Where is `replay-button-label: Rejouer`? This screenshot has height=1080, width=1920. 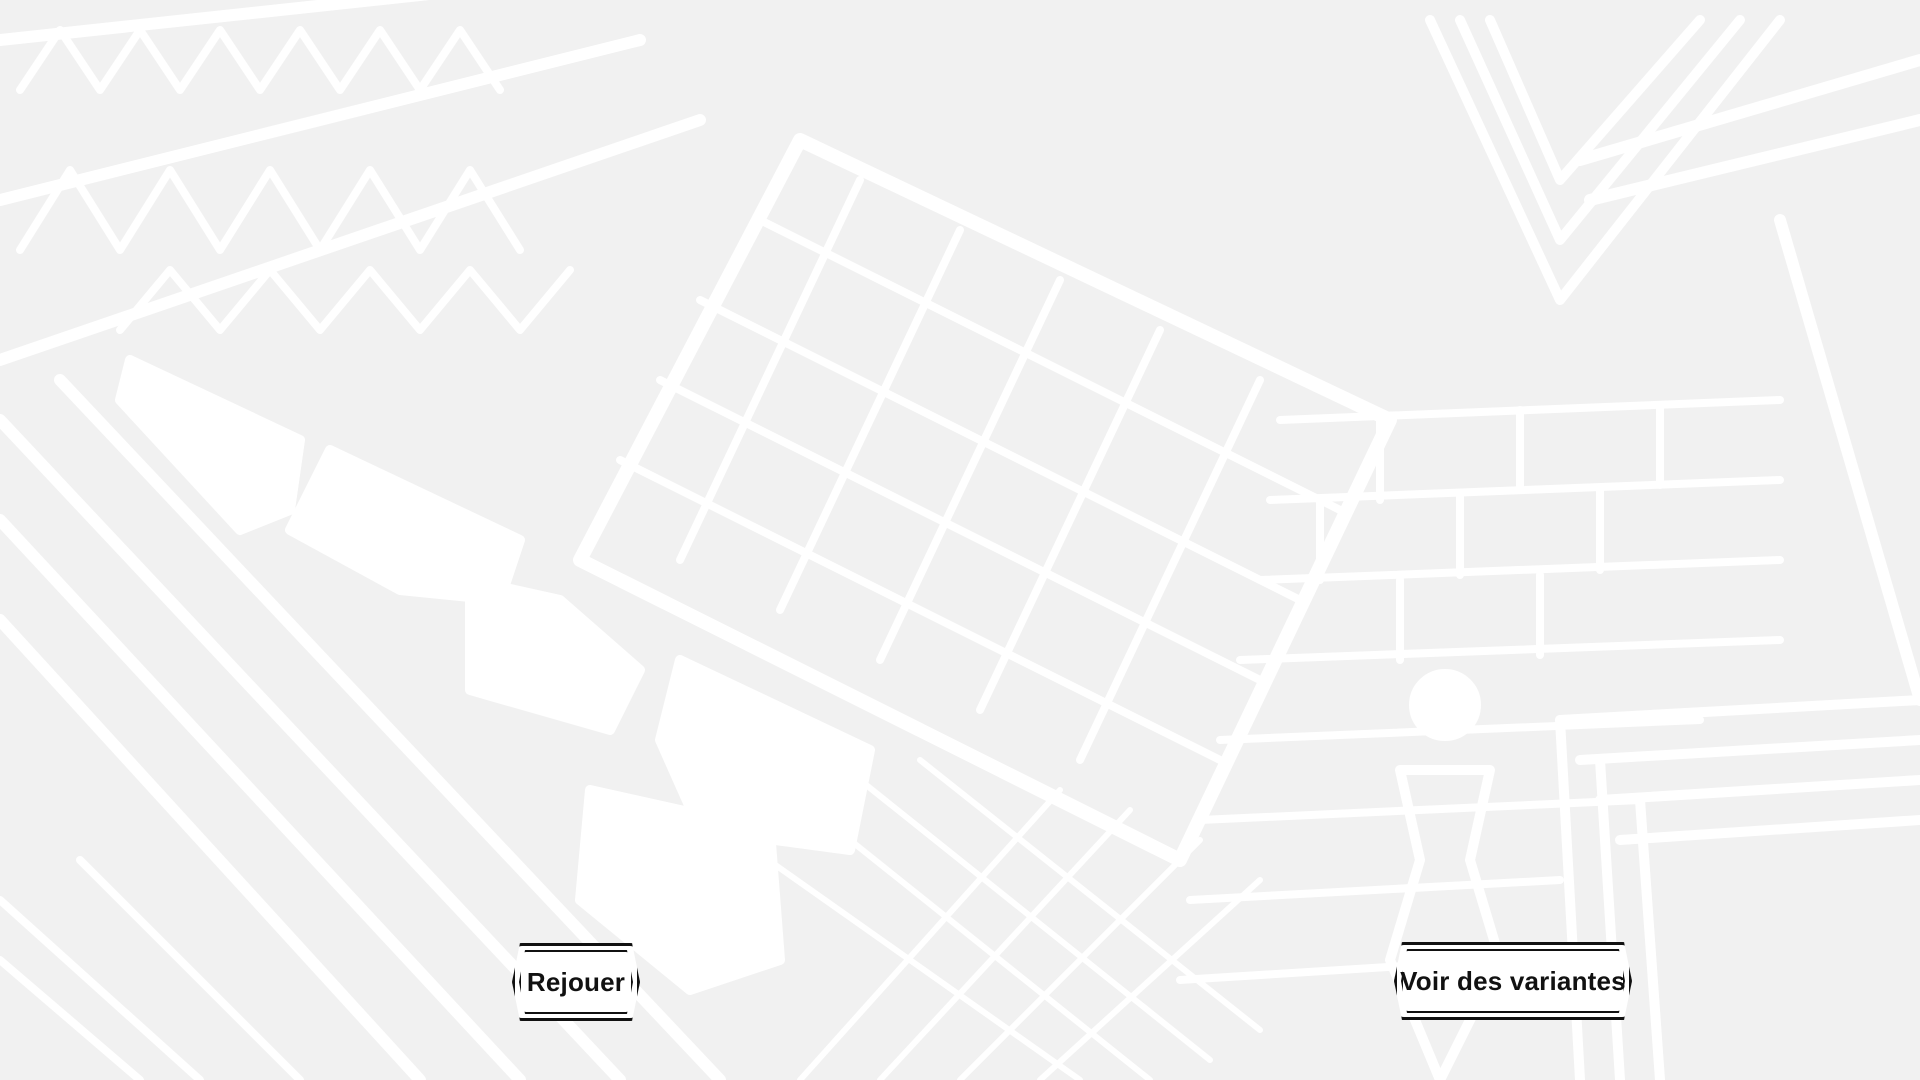
replay-button-label: Rejouer is located at coordinates (576, 981).